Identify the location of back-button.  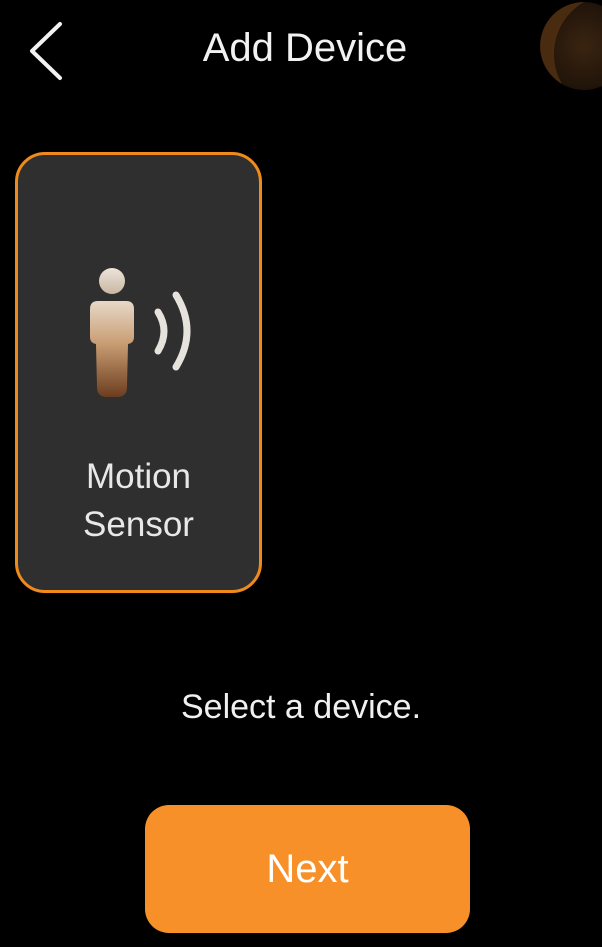
(46, 51).